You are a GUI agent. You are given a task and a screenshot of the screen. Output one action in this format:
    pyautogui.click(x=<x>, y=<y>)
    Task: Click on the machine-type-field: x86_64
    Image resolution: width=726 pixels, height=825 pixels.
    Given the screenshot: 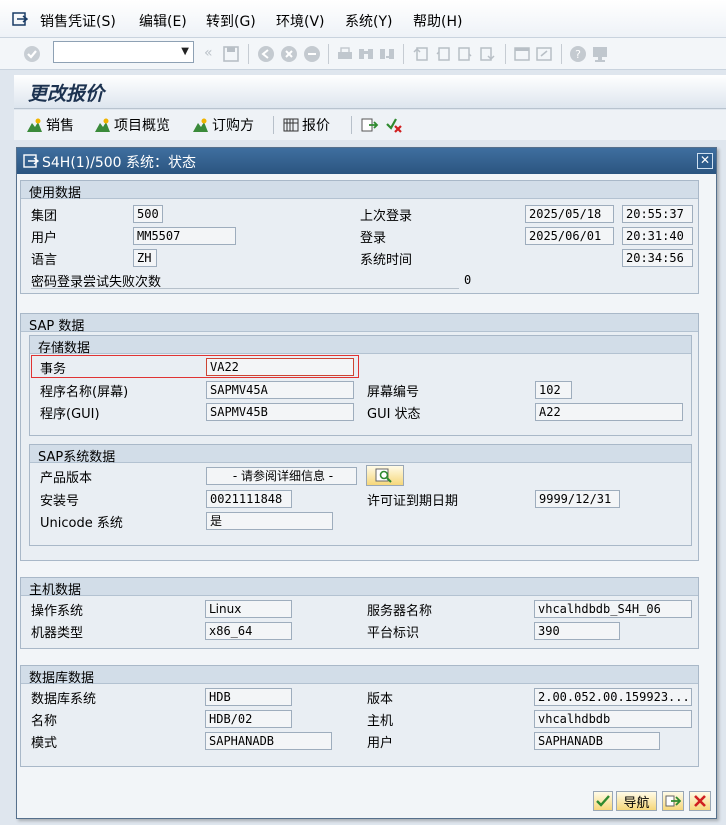 What is the action you would take?
    pyautogui.click(x=248, y=631)
    